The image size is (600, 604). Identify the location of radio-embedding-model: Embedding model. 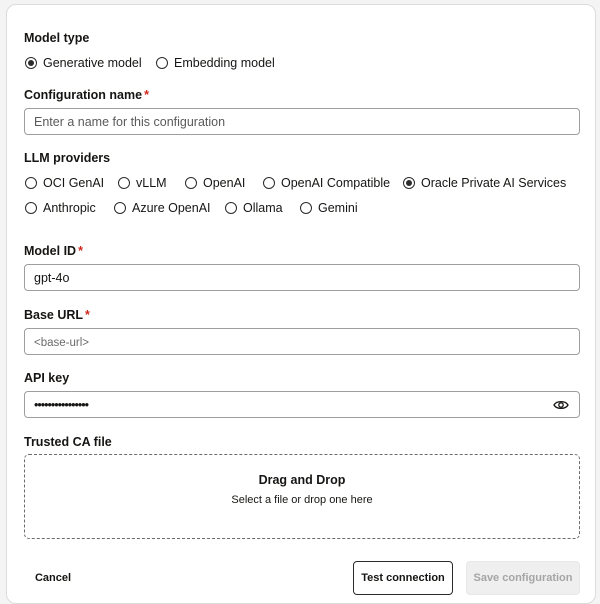
(215, 63).